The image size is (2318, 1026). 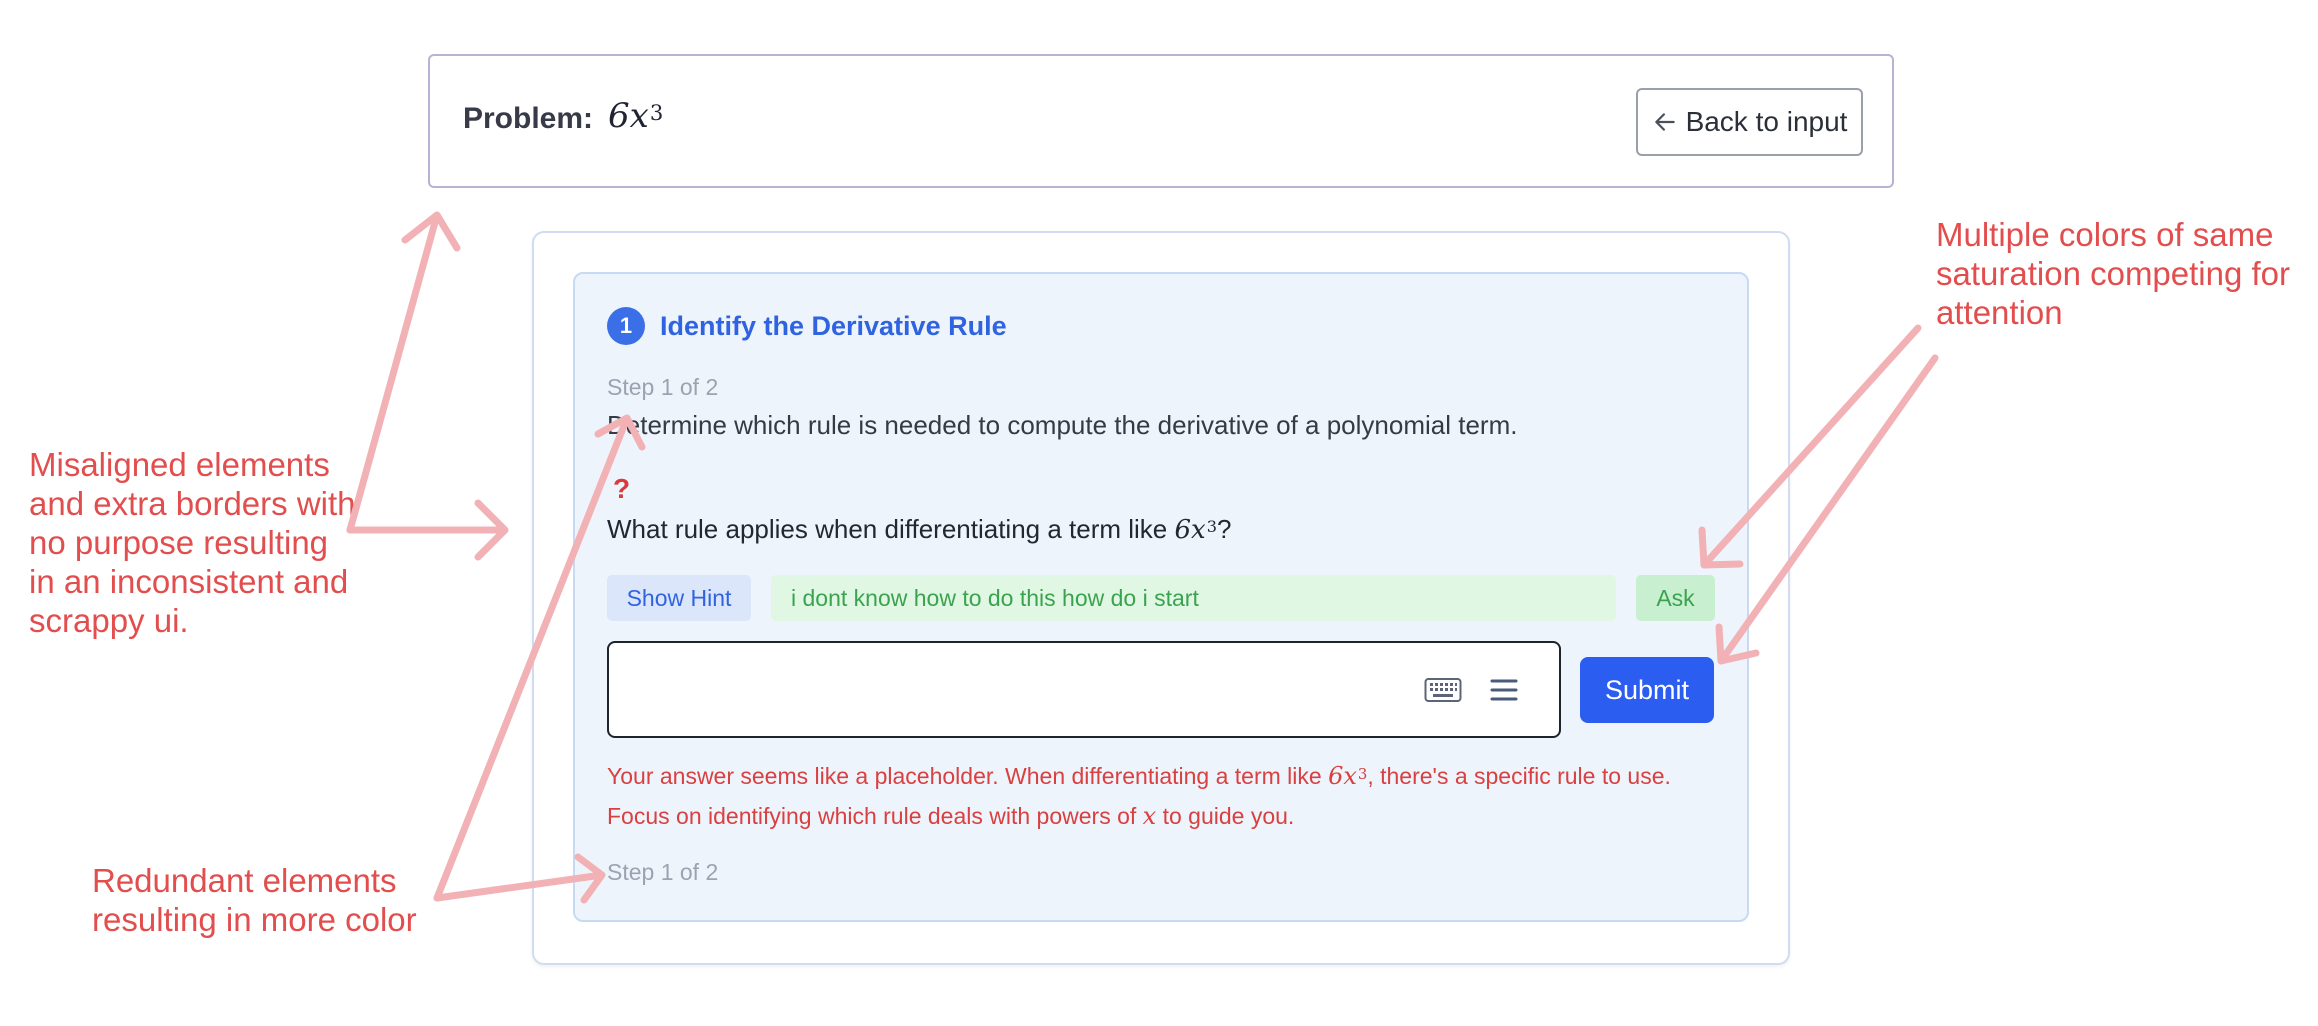 What do you see at coordinates (1647, 690) in the screenshot?
I see `submit-button: Submit` at bounding box center [1647, 690].